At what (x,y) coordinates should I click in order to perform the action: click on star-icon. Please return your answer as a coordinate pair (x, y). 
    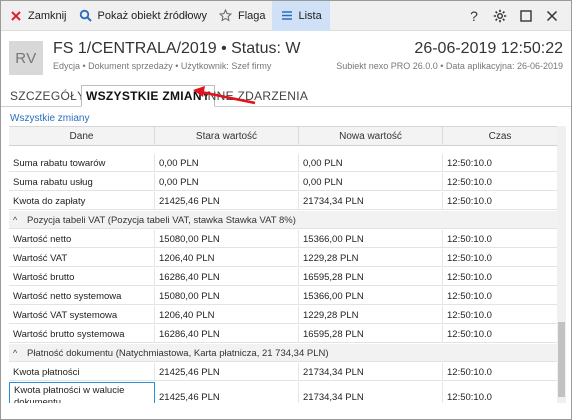
    Looking at the image, I should click on (226, 16).